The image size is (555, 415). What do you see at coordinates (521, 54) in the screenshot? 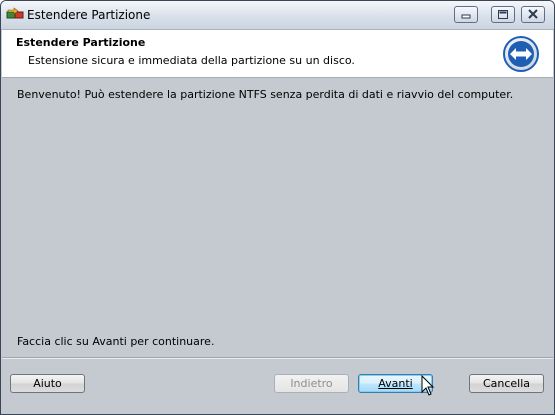
I see `extend-arrows-icon` at bounding box center [521, 54].